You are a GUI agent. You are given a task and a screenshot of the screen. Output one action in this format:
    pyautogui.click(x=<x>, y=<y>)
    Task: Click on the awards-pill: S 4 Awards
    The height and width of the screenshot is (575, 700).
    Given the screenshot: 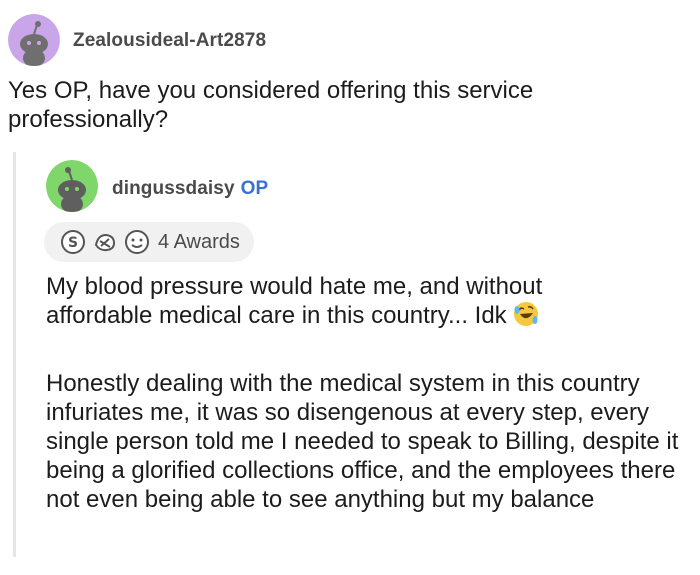 What is the action you would take?
    pyautogui.click(x=149, y=242)
    